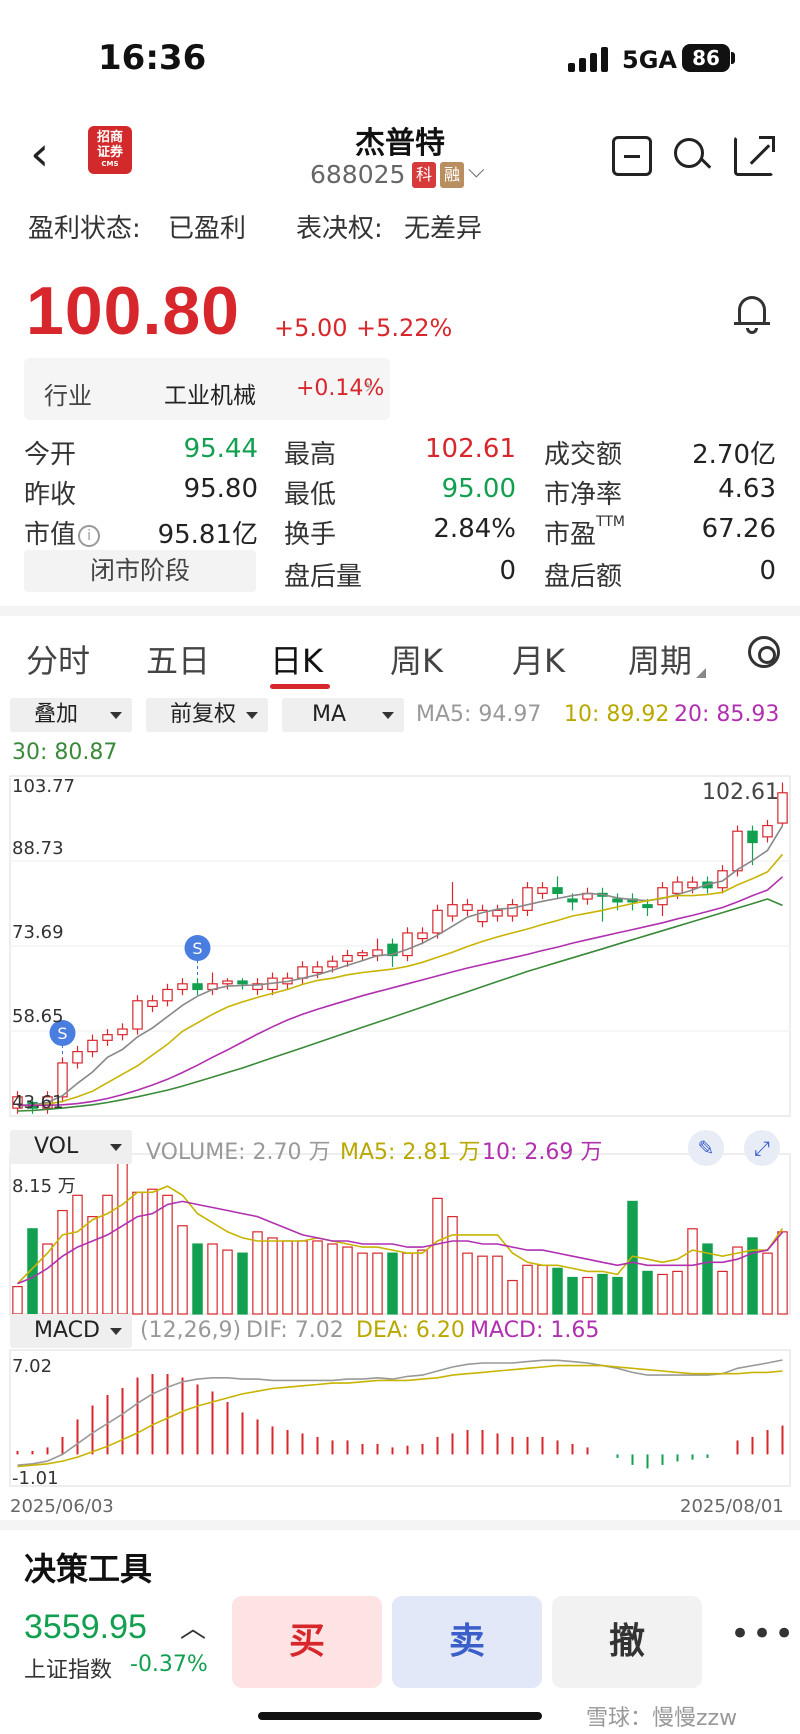  What do you see at coordinates (35, 1478) in the screenshot?
I see `macd-bottom-label: -1.01` at bounding box center [35, 1478].